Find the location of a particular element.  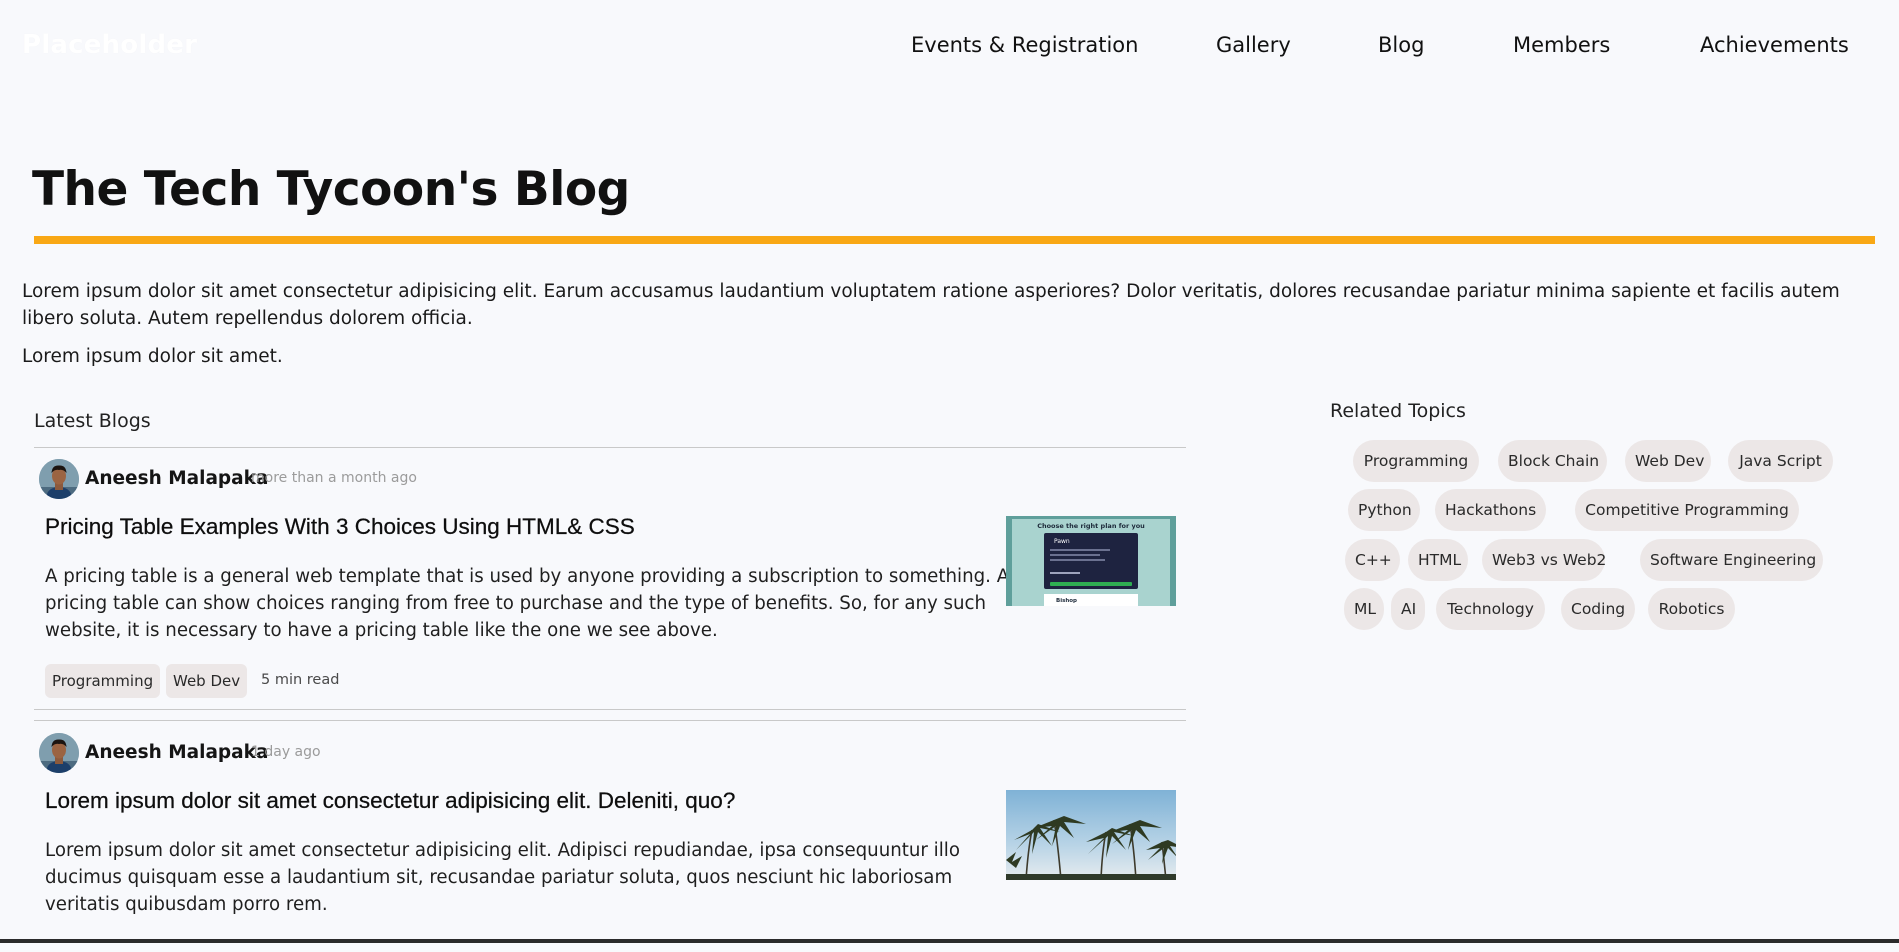

topic-chip: Java Script is located at coordinates (1780, 461).